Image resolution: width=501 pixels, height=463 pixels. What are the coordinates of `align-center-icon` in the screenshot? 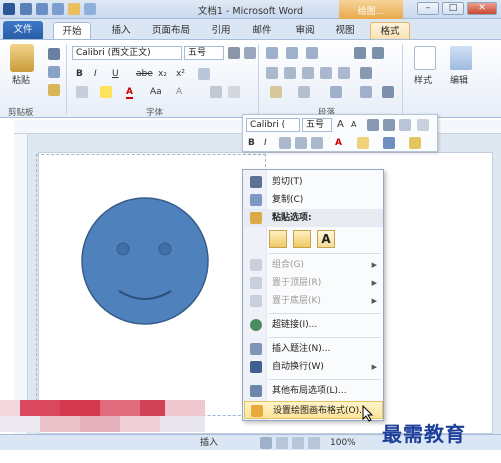 It's located at (290, 73).